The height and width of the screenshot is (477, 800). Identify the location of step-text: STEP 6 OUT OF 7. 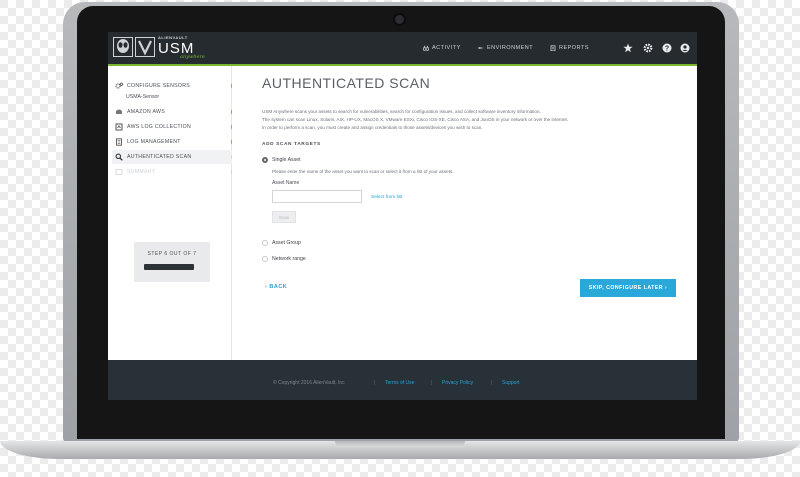
(172, 254).